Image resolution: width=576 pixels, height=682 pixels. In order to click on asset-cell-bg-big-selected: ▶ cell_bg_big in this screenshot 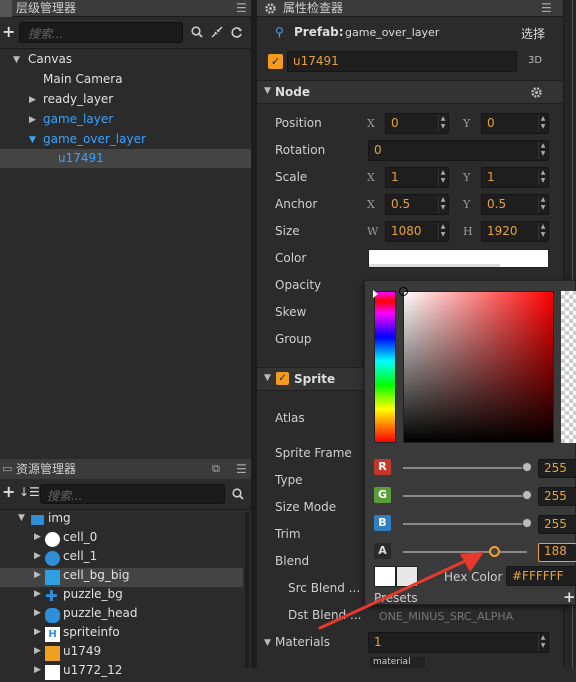, I will do `click(121, 577)`.